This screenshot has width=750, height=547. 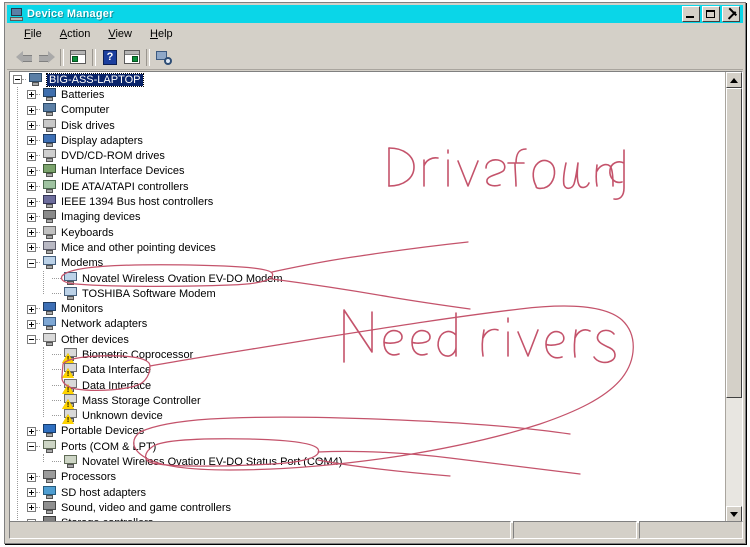 What do you see at coordinates (367, 110) in the screenshot?
I see `tree-node: Computer` at bounding box center [367, 110].